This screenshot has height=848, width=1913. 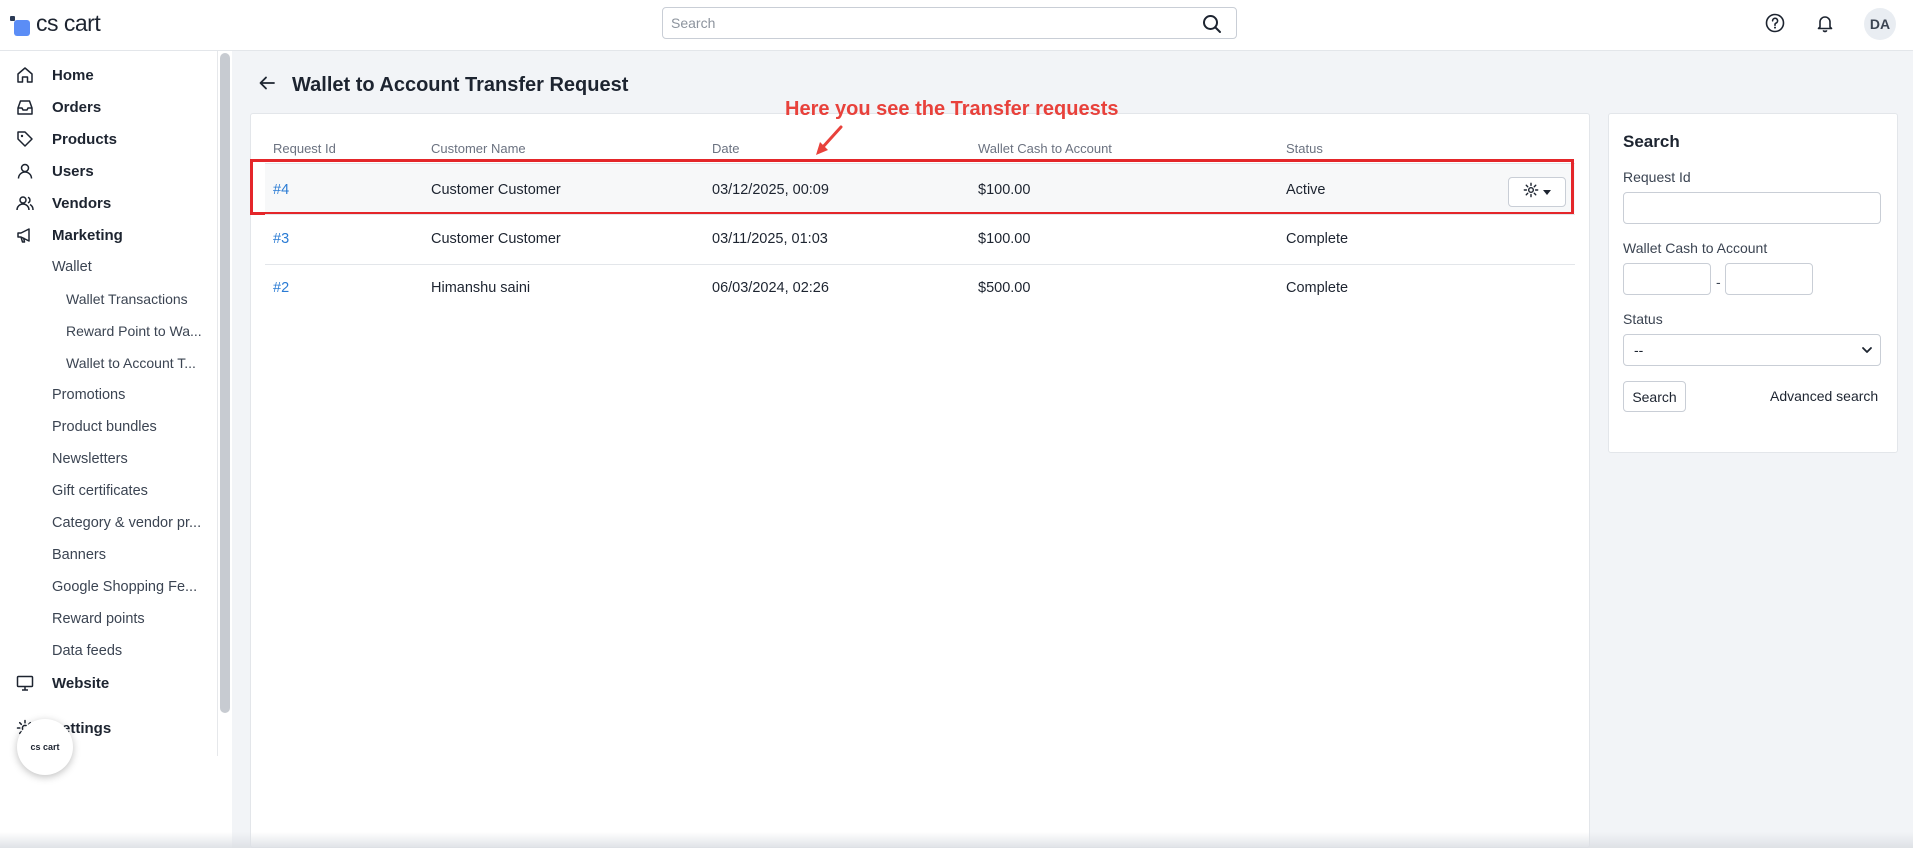 I want to click on sidebar-item-label: Reward points, so click(x=98, y=619).